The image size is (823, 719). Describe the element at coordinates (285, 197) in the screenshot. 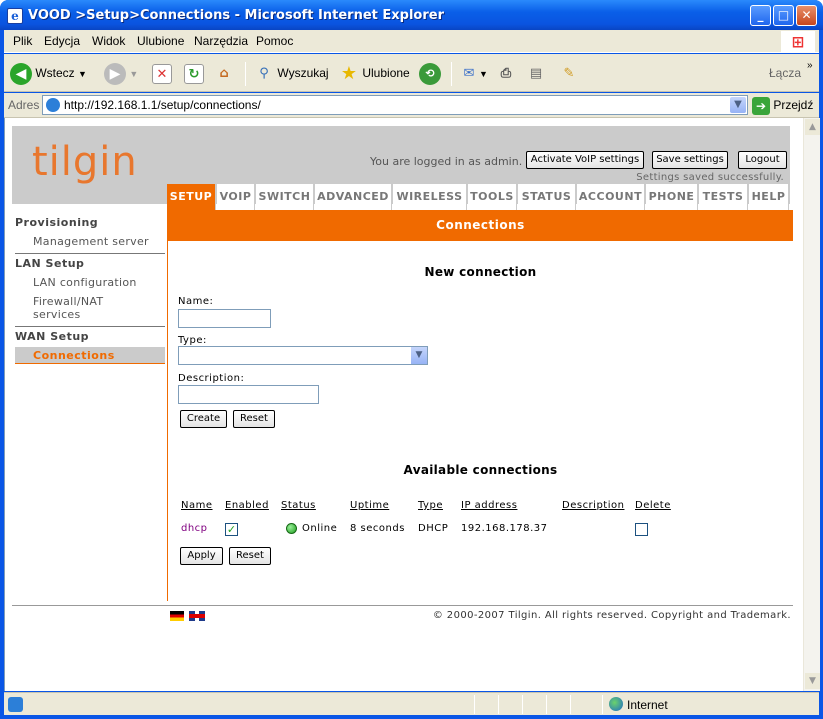

I see `tab-switch: SWITCH` at that location.